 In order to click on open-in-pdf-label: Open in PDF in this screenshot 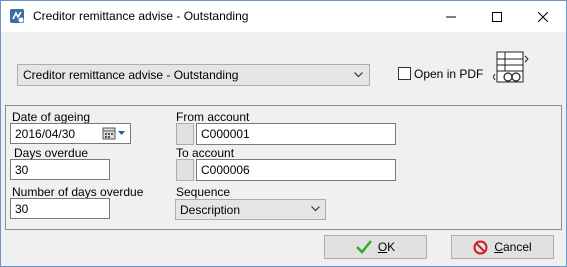, I will do `click(449, 74)`.